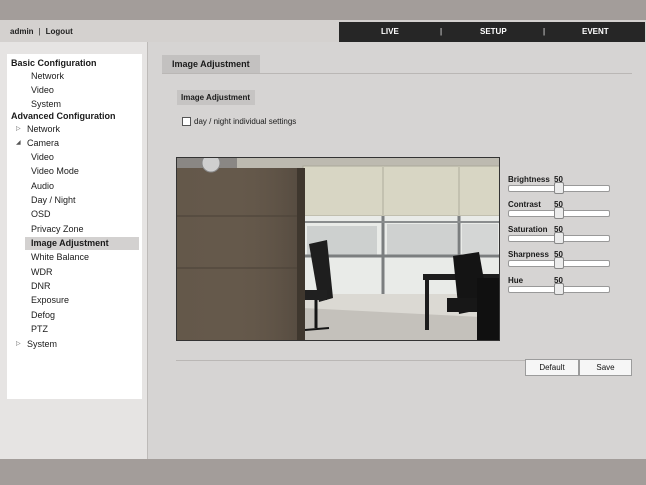 This screenshot has width=646, height=485. Describe the element at coordinates (397, 73) in the screenshot. I see `tab-divider` at that location.